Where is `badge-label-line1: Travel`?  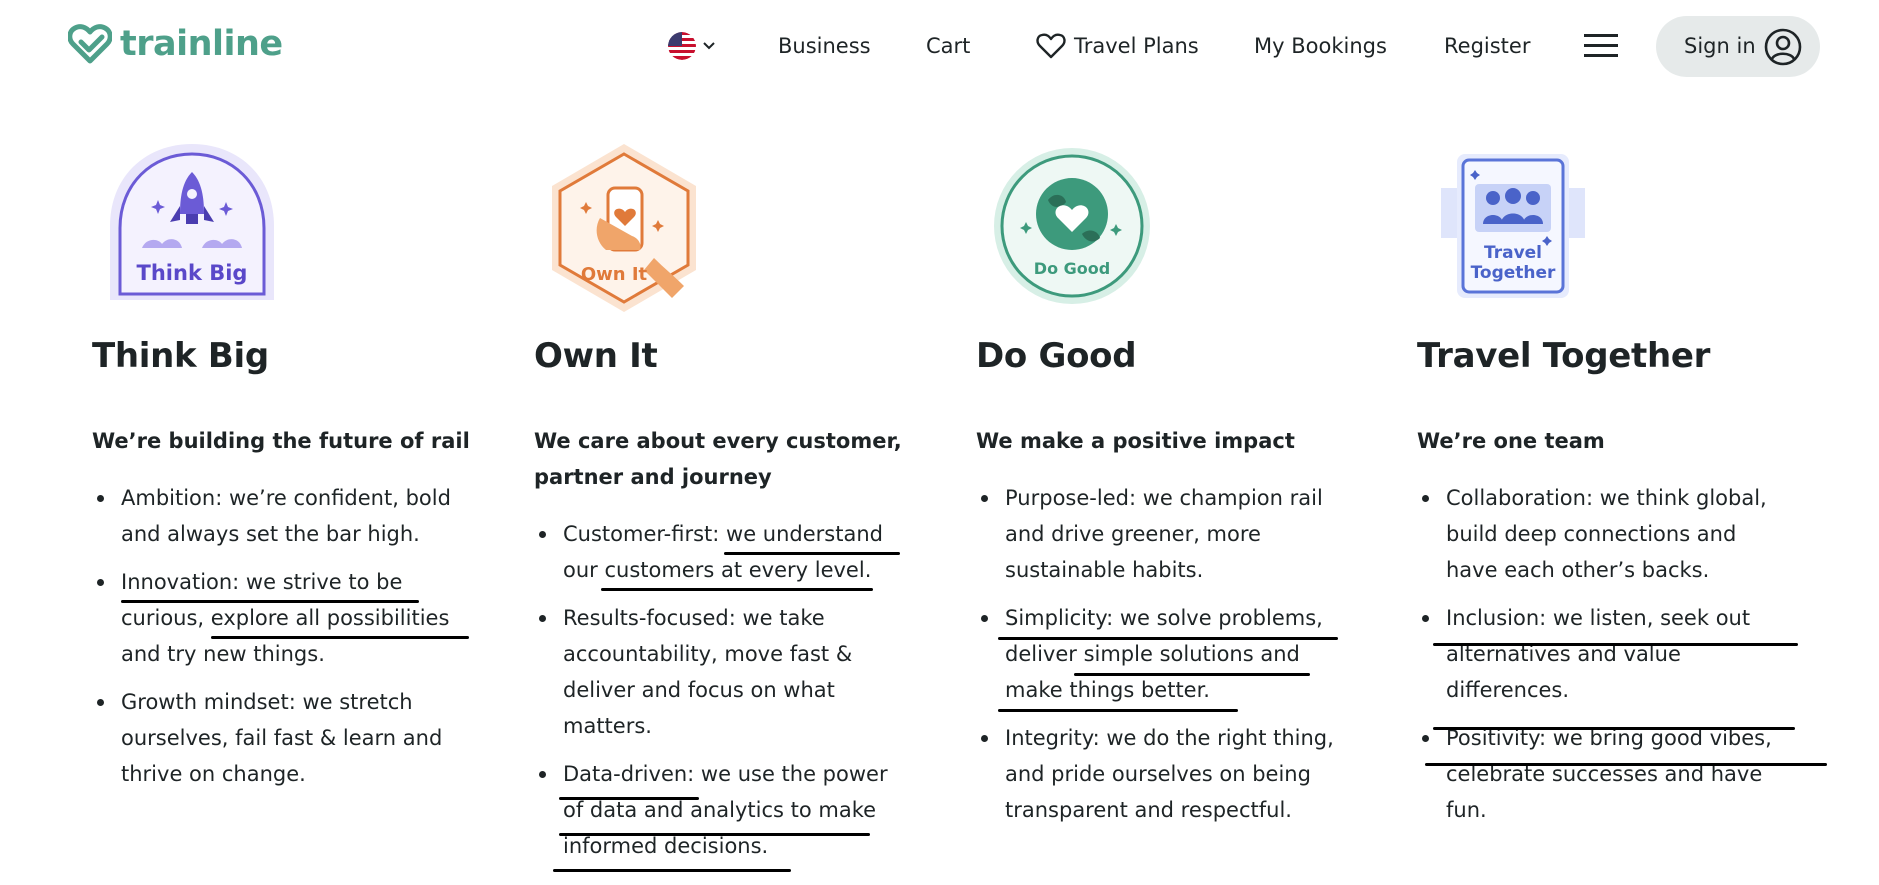
badge-label-line1: Travel is located at coordinates (1513, 253).